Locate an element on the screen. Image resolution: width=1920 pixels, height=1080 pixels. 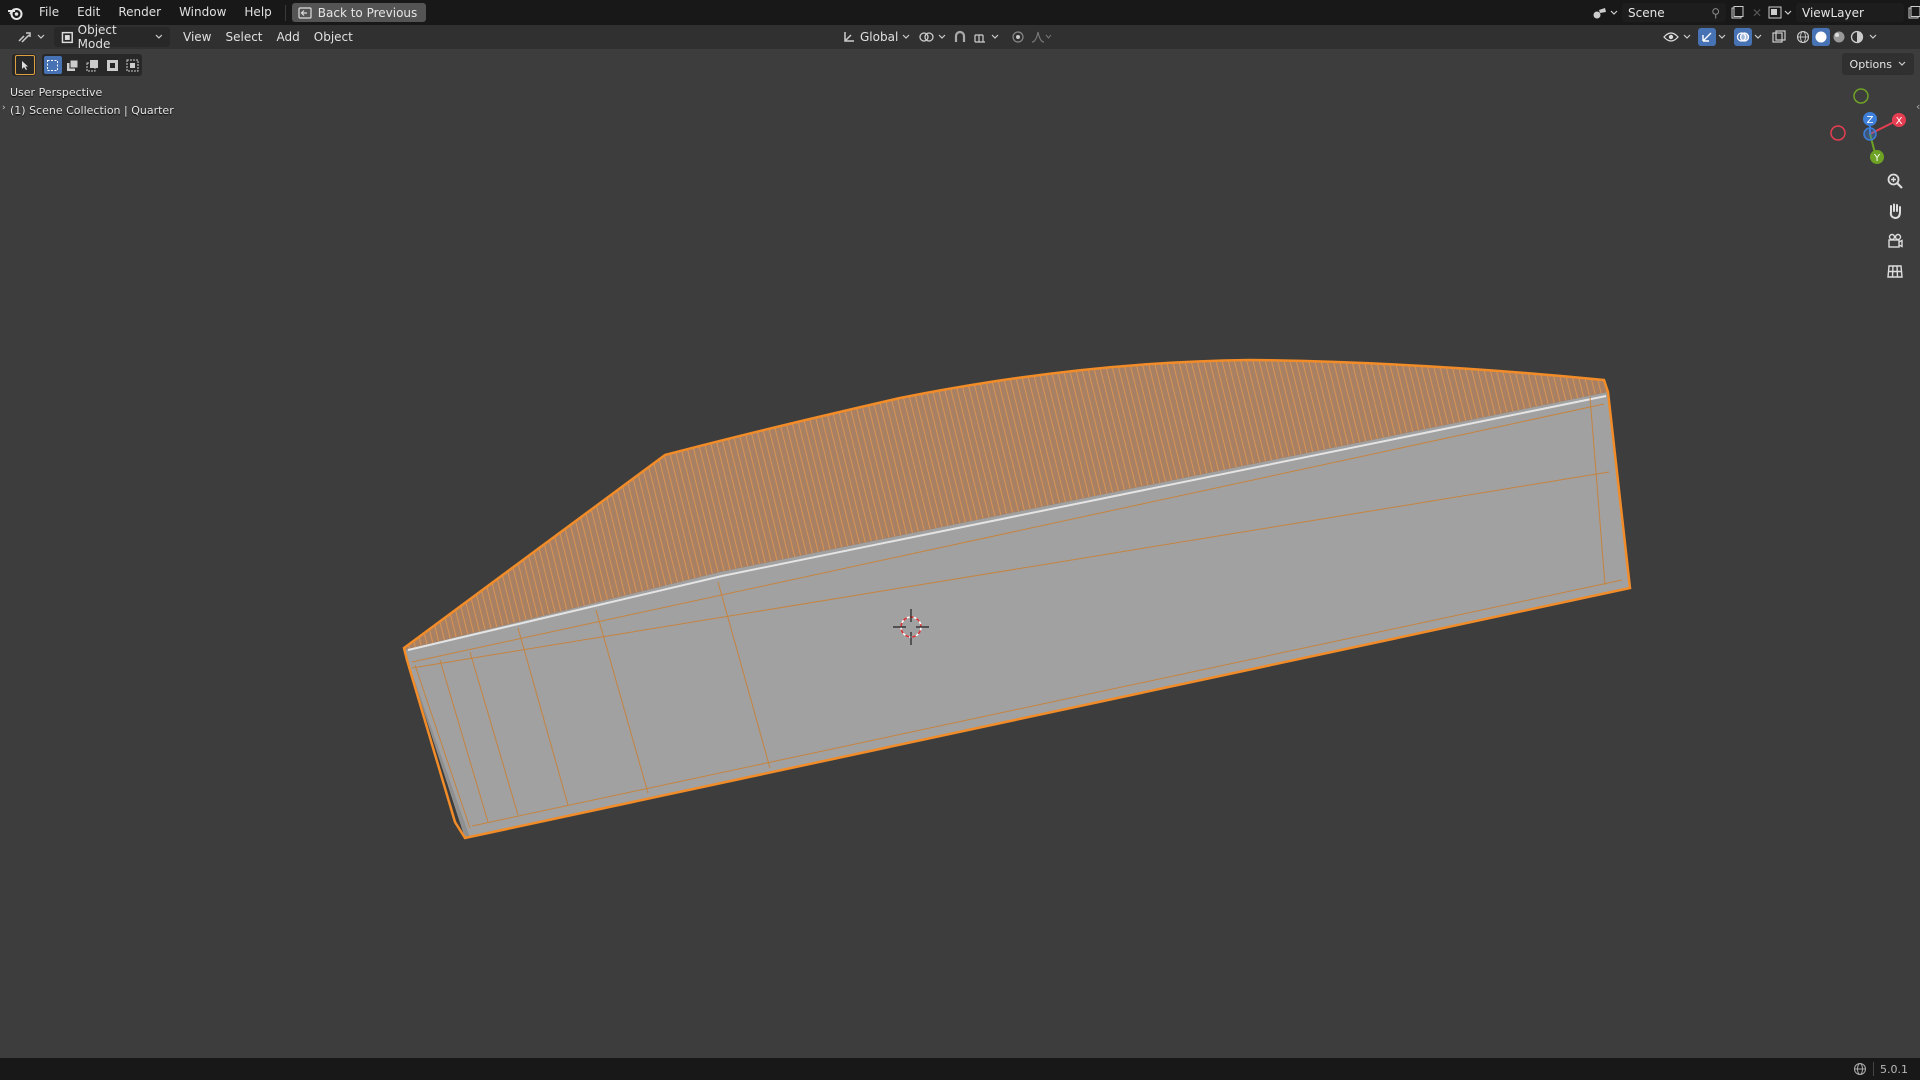
gizmo-neg-y-icon is located at coordinates (1861, 96).